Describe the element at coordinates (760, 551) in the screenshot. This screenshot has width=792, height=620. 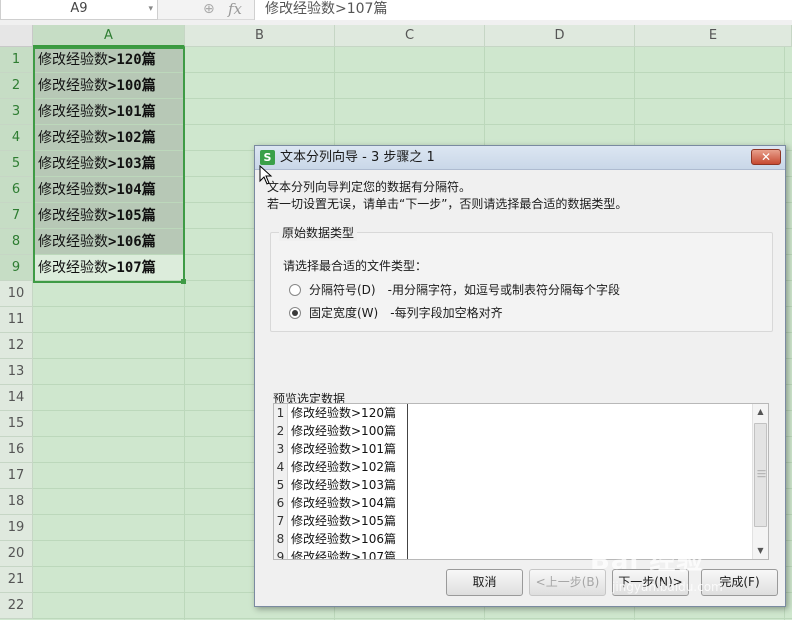
I see `scroll-down-icon: ▼` at that location.